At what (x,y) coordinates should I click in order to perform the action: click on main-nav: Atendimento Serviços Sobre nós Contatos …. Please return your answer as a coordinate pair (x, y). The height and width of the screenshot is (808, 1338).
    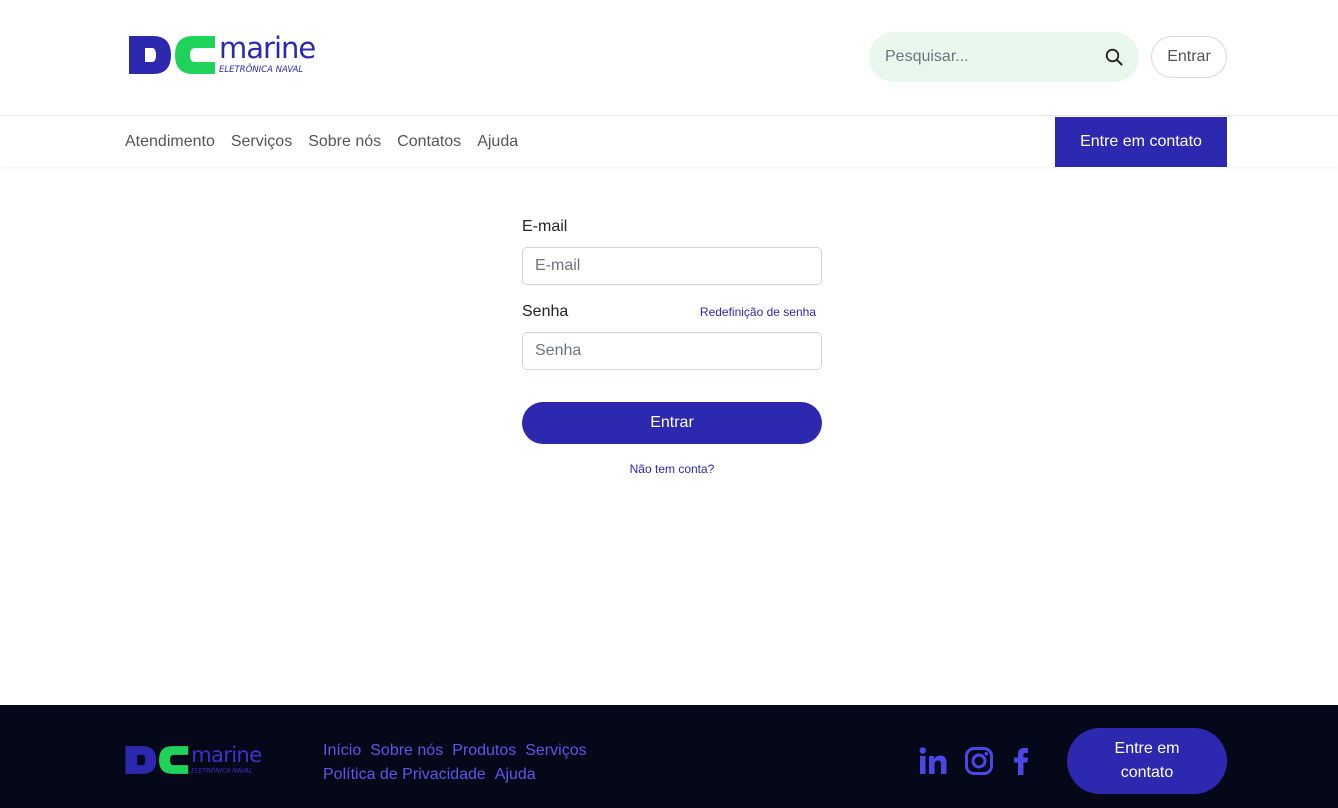
    Looking at the image, I should click on (669, 142).